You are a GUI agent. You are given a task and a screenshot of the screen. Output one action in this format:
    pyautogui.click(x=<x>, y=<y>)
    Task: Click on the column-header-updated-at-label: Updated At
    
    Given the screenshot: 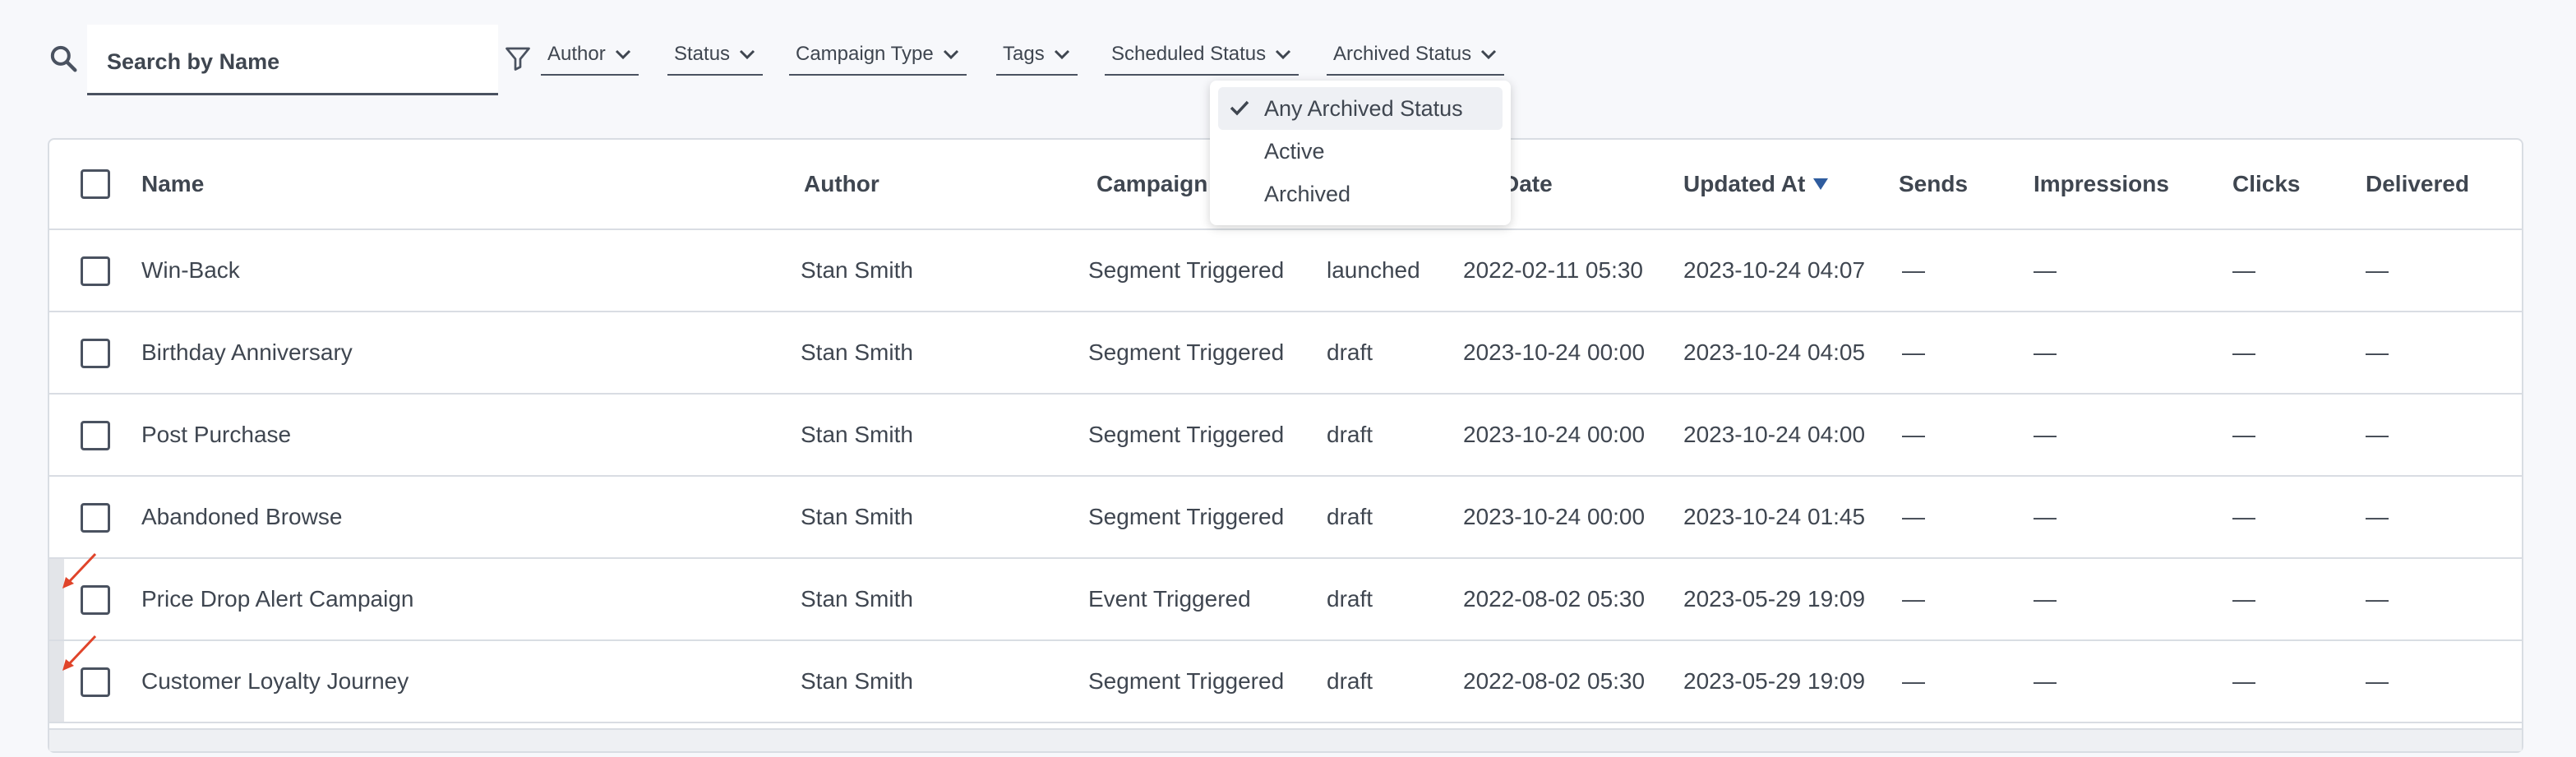 What is the action you would take?
    pyautogui.click(x=1745, y=184)
    